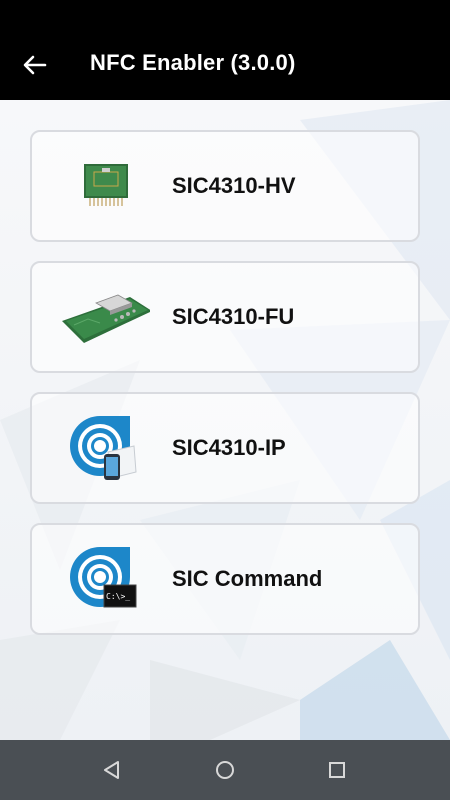 This screenshot has height=800, width=450. I want to click on device-card-sic4310-hv: SIC4310-HV, so click(225, 186).